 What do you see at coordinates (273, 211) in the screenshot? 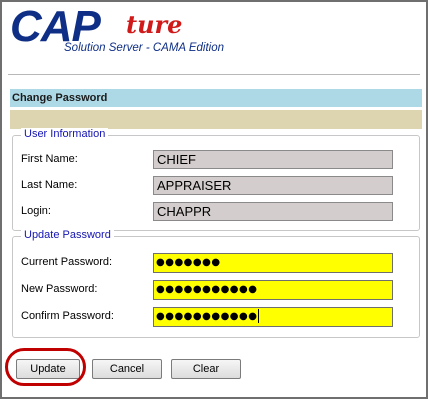
I see `login-field: CHAPPR` at bounding box center [273, 211].